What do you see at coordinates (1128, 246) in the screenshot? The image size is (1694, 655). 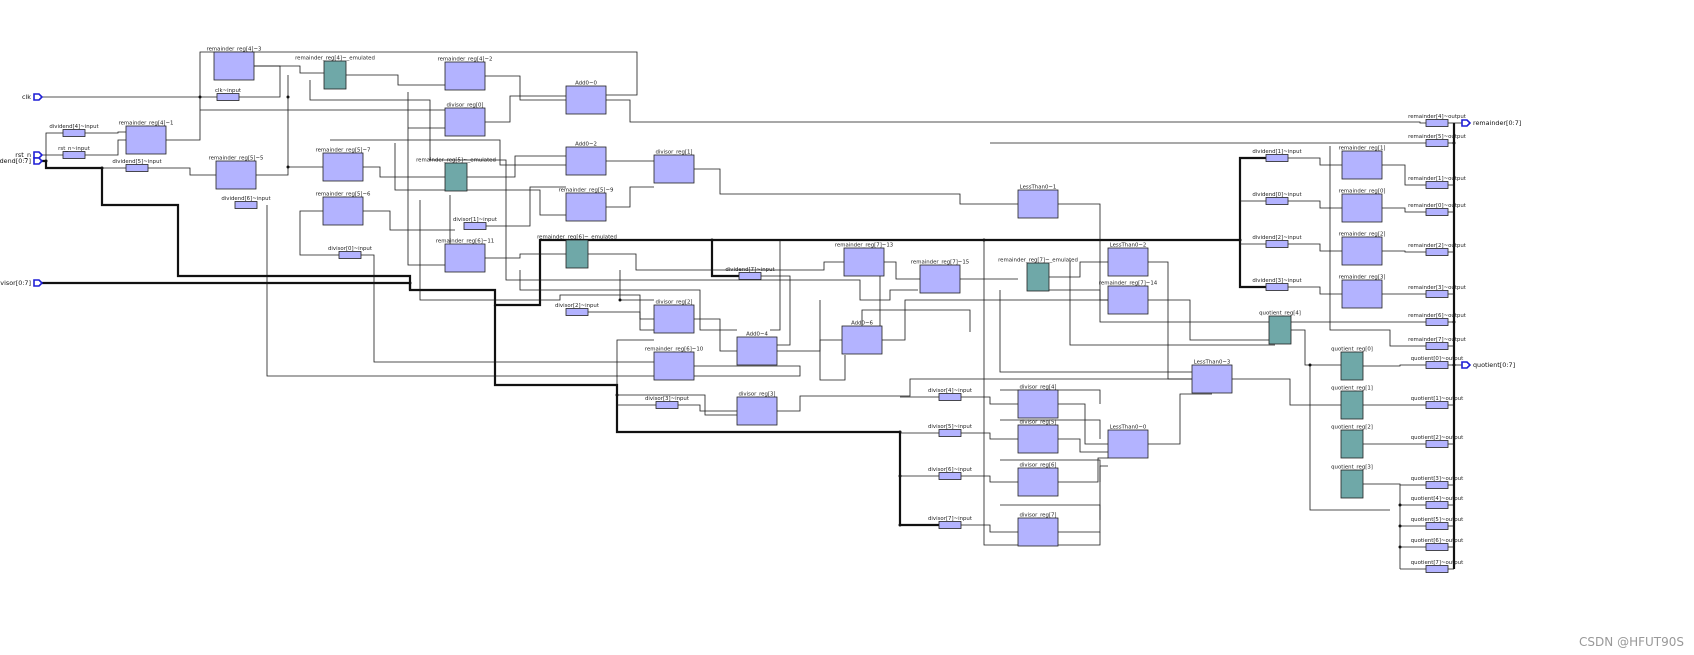 I see `cell-label: LessThan0~2` at bounding box center [1128, 246].